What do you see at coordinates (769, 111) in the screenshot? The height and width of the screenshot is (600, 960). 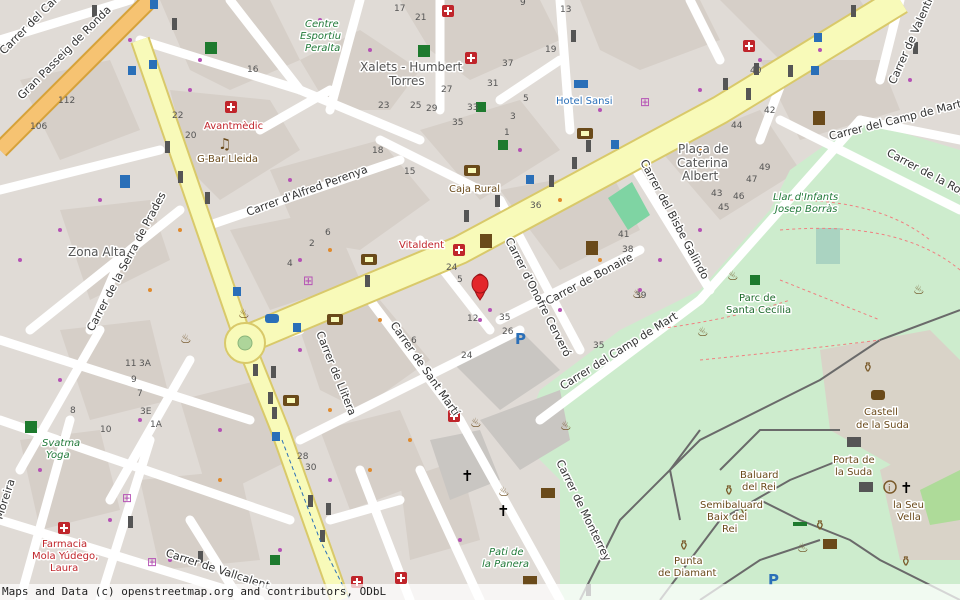 I see `svg-text: 42` at bounding box center [769, 111].